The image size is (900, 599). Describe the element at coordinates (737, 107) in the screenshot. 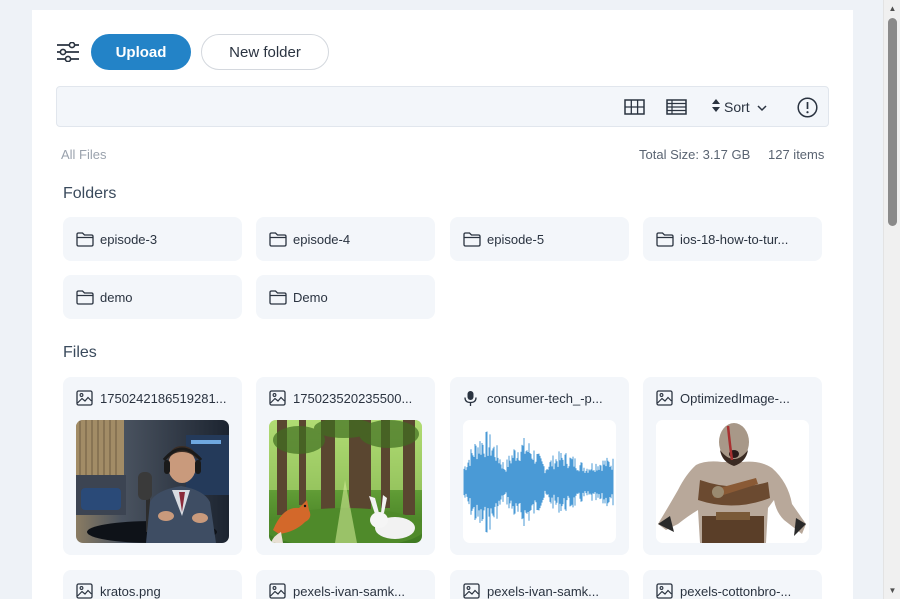

I see `sort-label: Sort` at that location.